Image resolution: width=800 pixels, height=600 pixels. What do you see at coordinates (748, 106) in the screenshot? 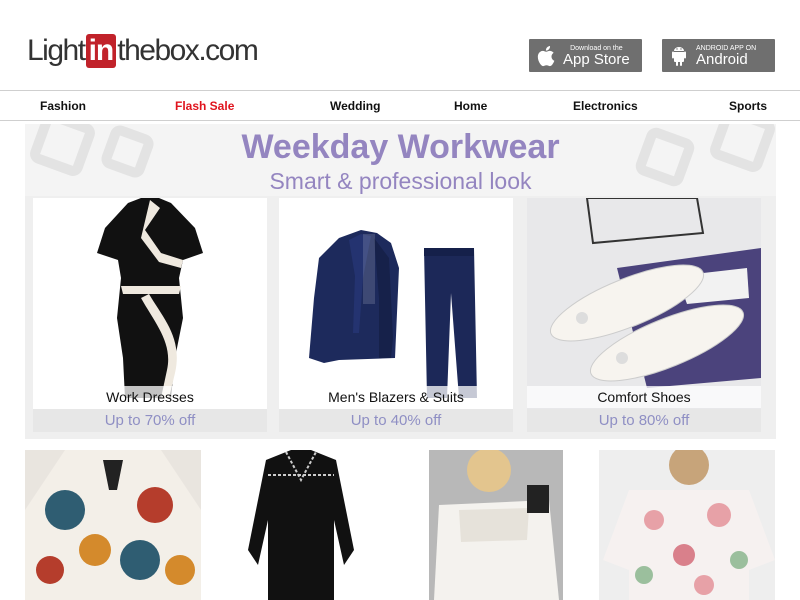
I see `nav-item-sports: Sports` at bounding box center [748, 106].